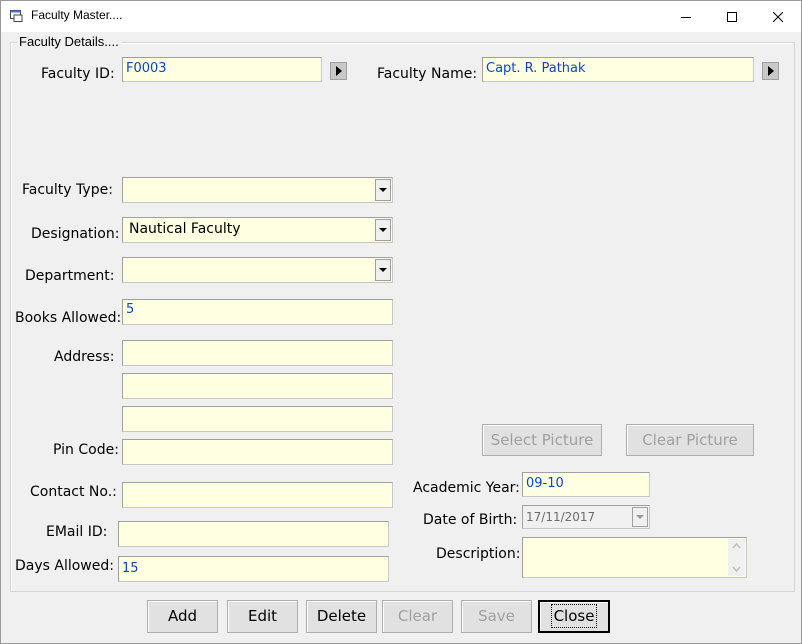 This screenshot has height=644, width=802. I want to click on close-window-button, so click(778, 16).